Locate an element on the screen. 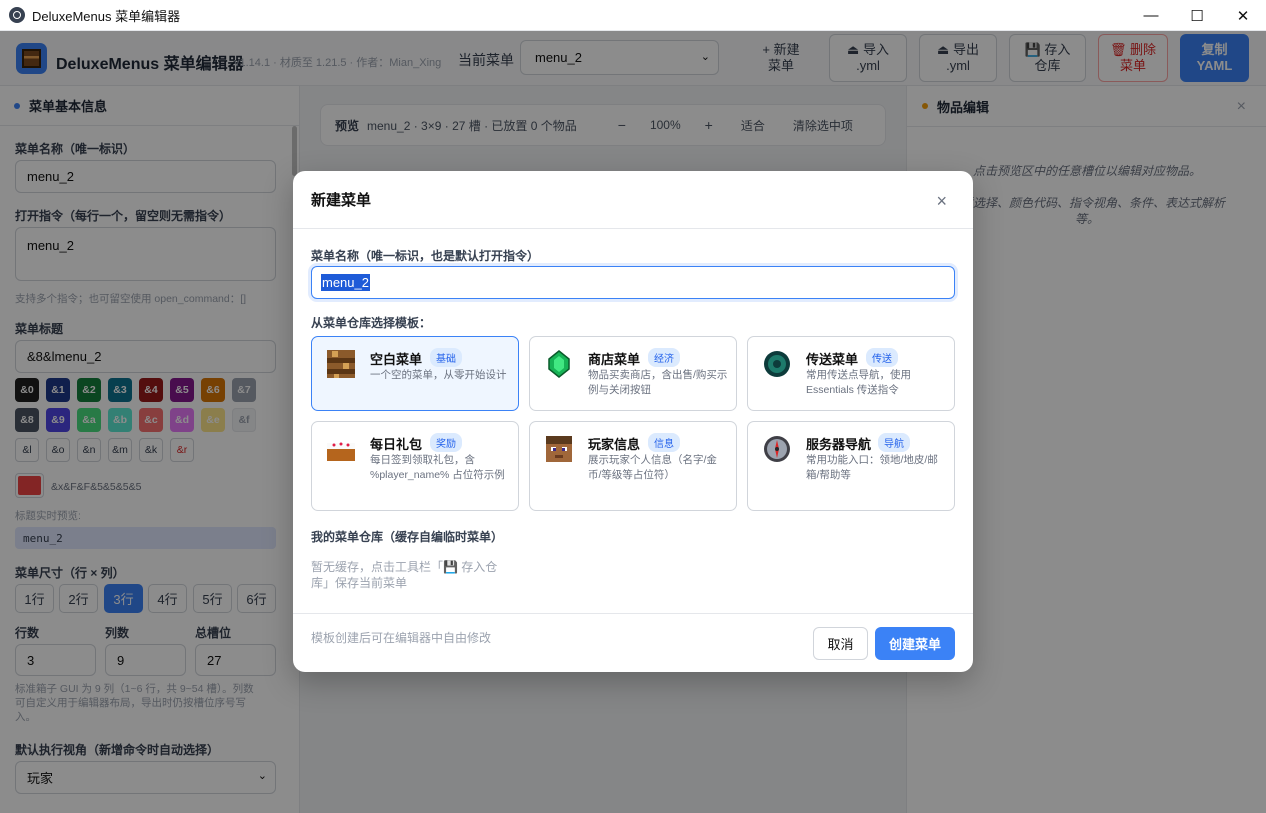 Image resolution: width=1266 pixels, height=813 pixels. player-head-icon is located at coordinates (559, 449).